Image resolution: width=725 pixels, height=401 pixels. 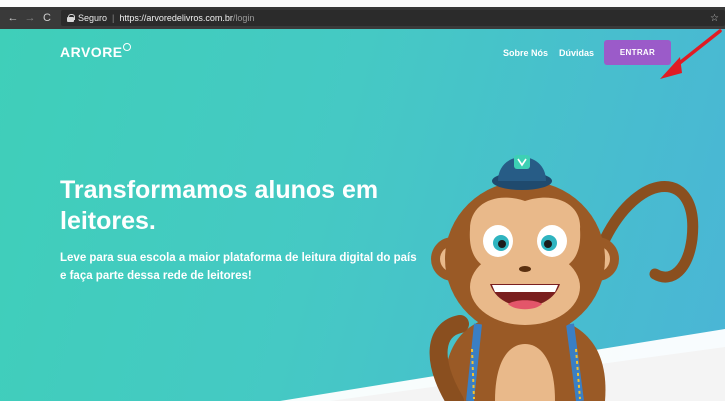 What do you see at coordinates (219, 205) in the screenshot?
I see `hero-headline: Transformamos alunos em leitores.` at bounding box center [219, 205].